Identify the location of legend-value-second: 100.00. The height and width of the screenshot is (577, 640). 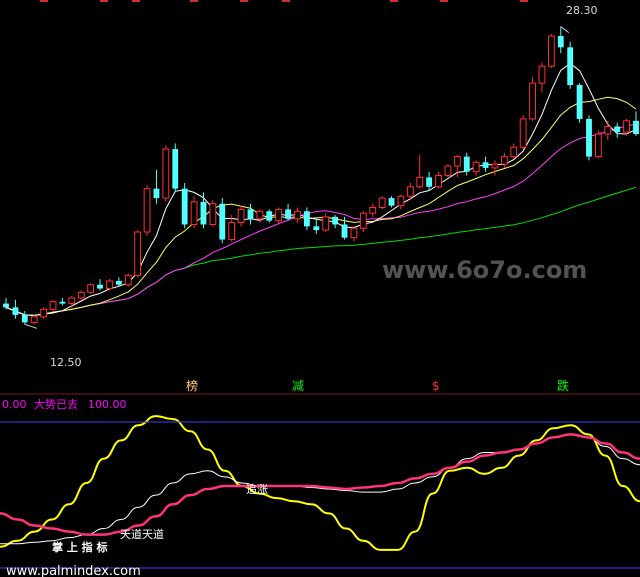
(107, 404).